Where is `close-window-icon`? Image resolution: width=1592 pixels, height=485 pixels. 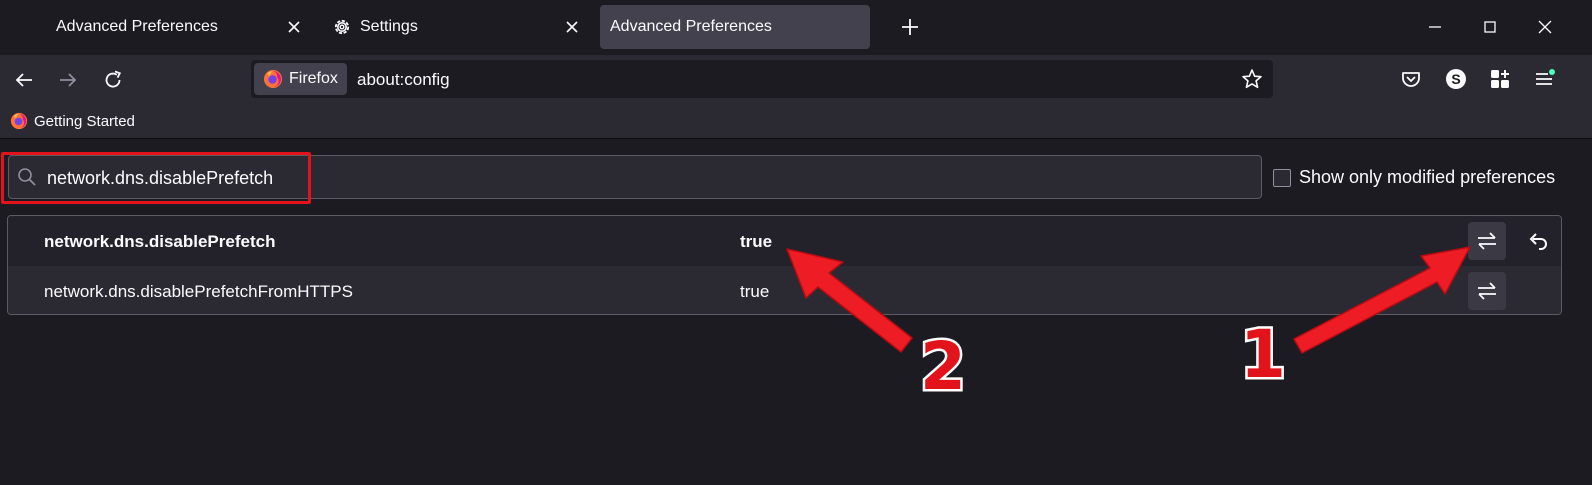 close-window-icon is located at coordinates (1545, 27).